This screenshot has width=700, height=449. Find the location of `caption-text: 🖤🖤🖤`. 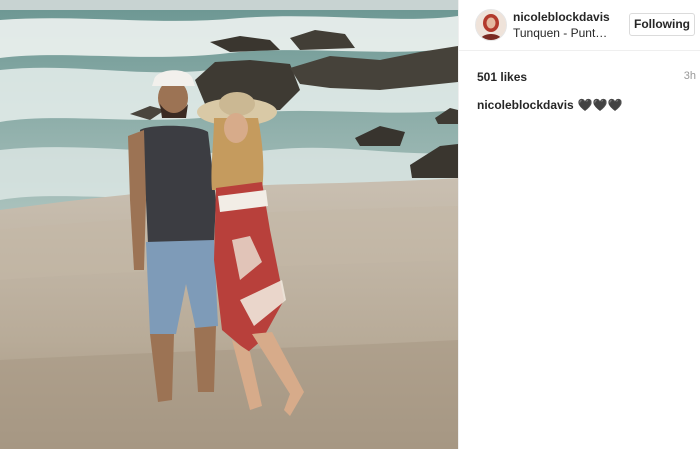

caption-text: 🖤🖤🖤 is located at coordinates (600, 105).